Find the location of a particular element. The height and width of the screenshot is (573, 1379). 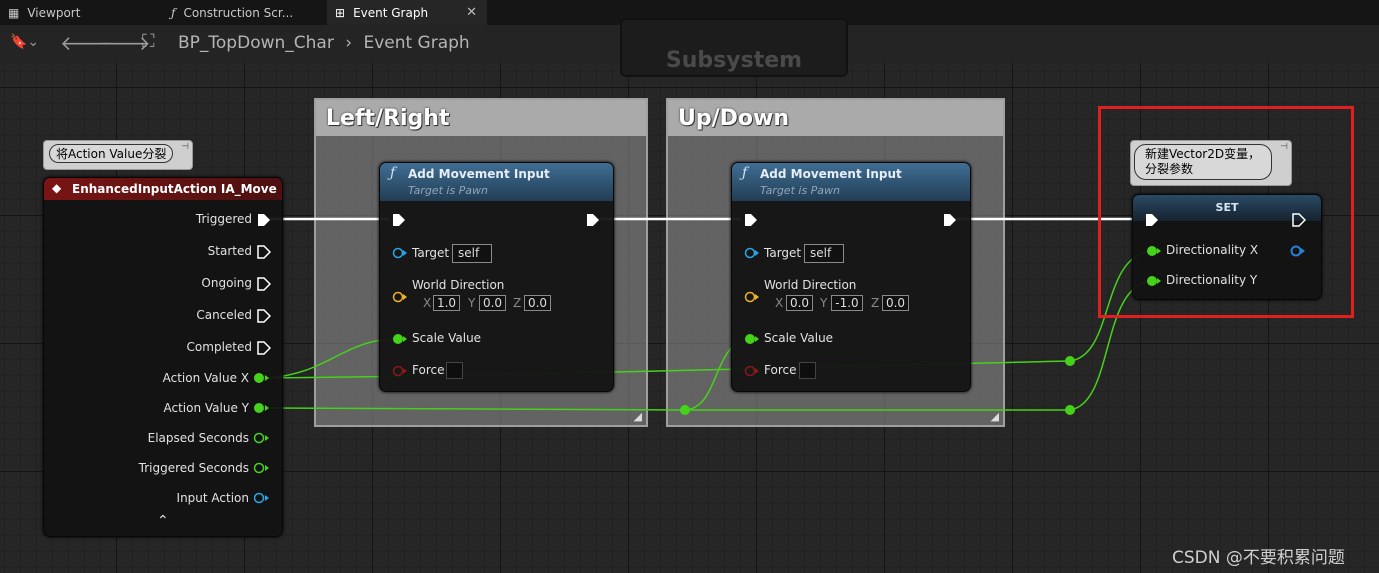

pin-label: World Direction is located at coordinates (458, 285).